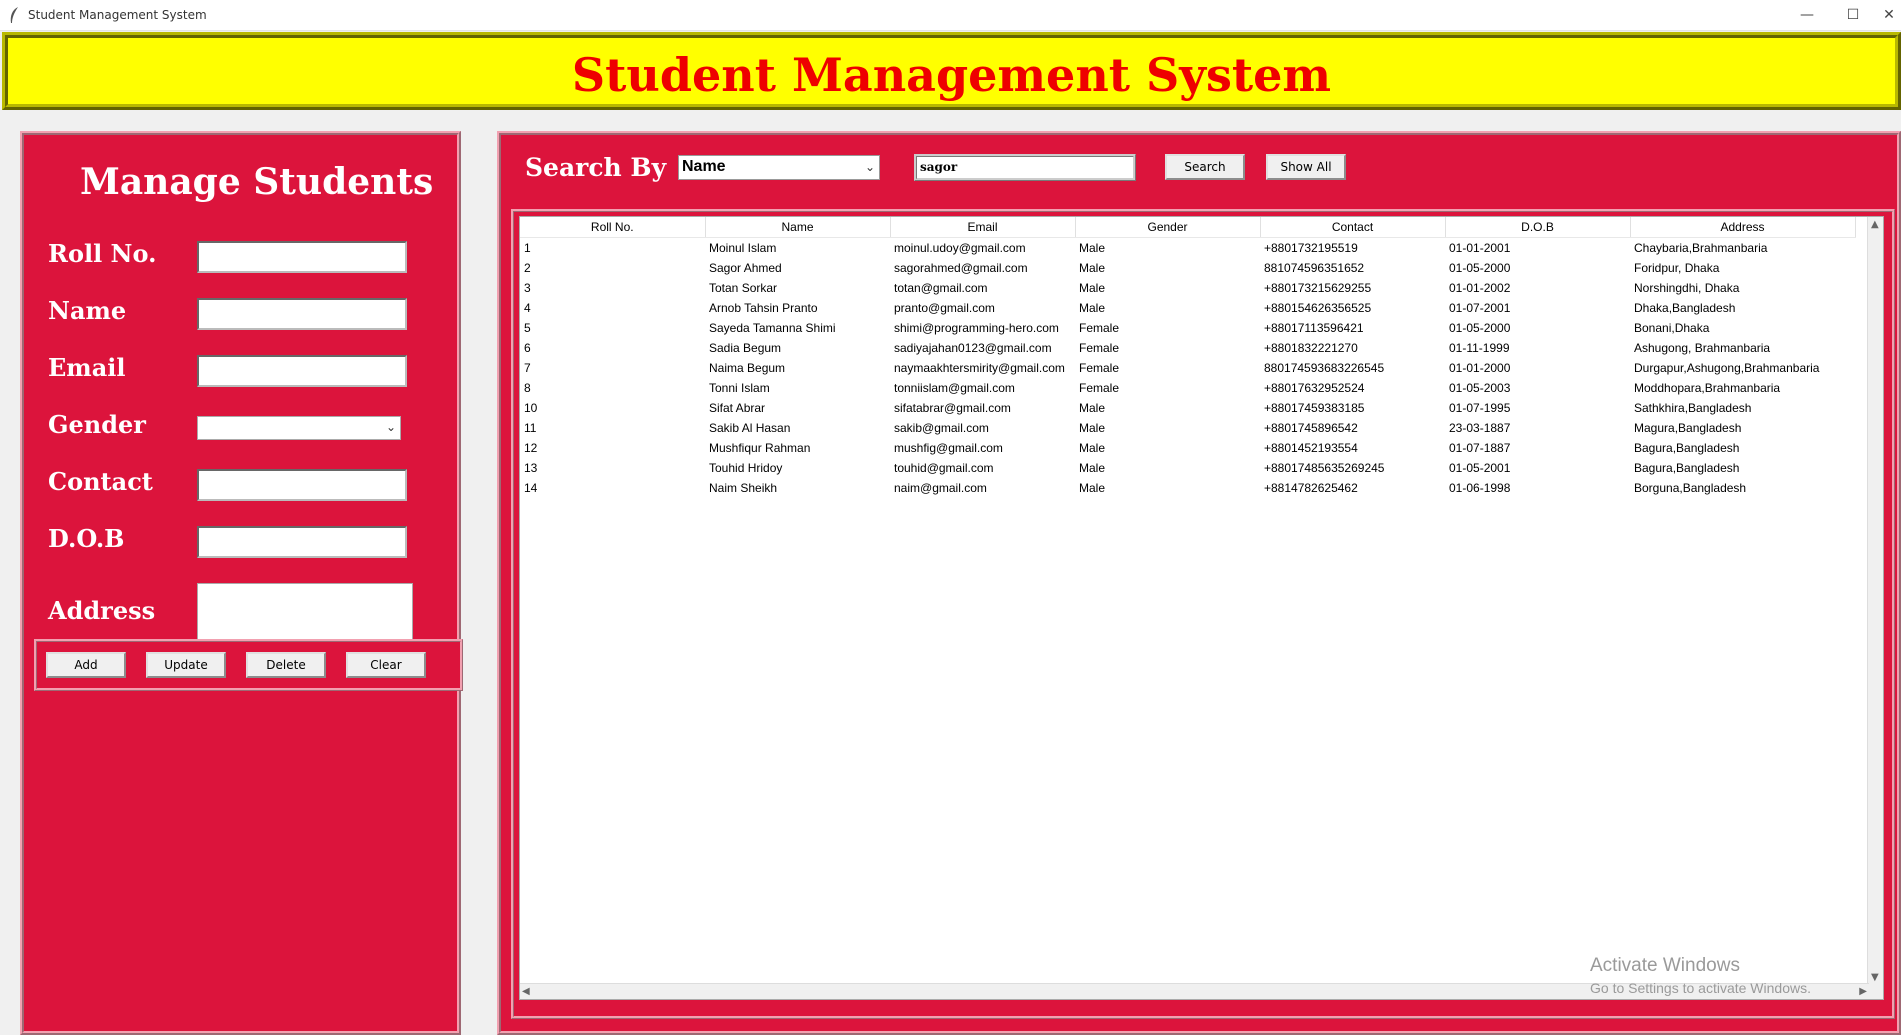  I want to click on cell-roll: 3, so click(527, 288).